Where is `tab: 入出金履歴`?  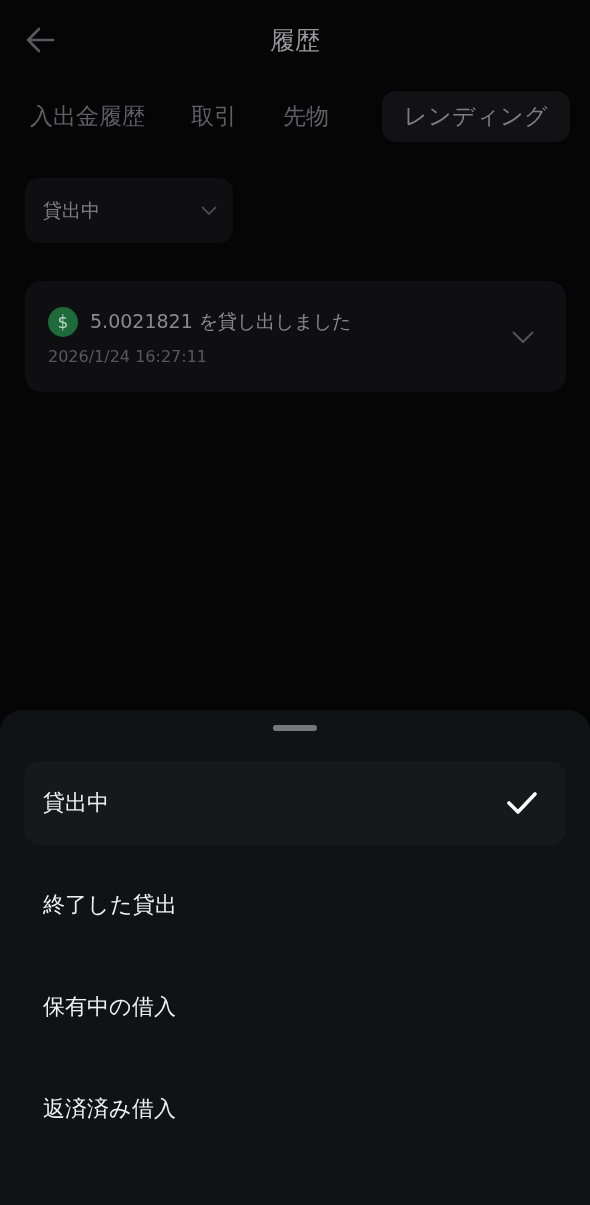
tab: 入出金履歴 is located at coordinates (87, 116).